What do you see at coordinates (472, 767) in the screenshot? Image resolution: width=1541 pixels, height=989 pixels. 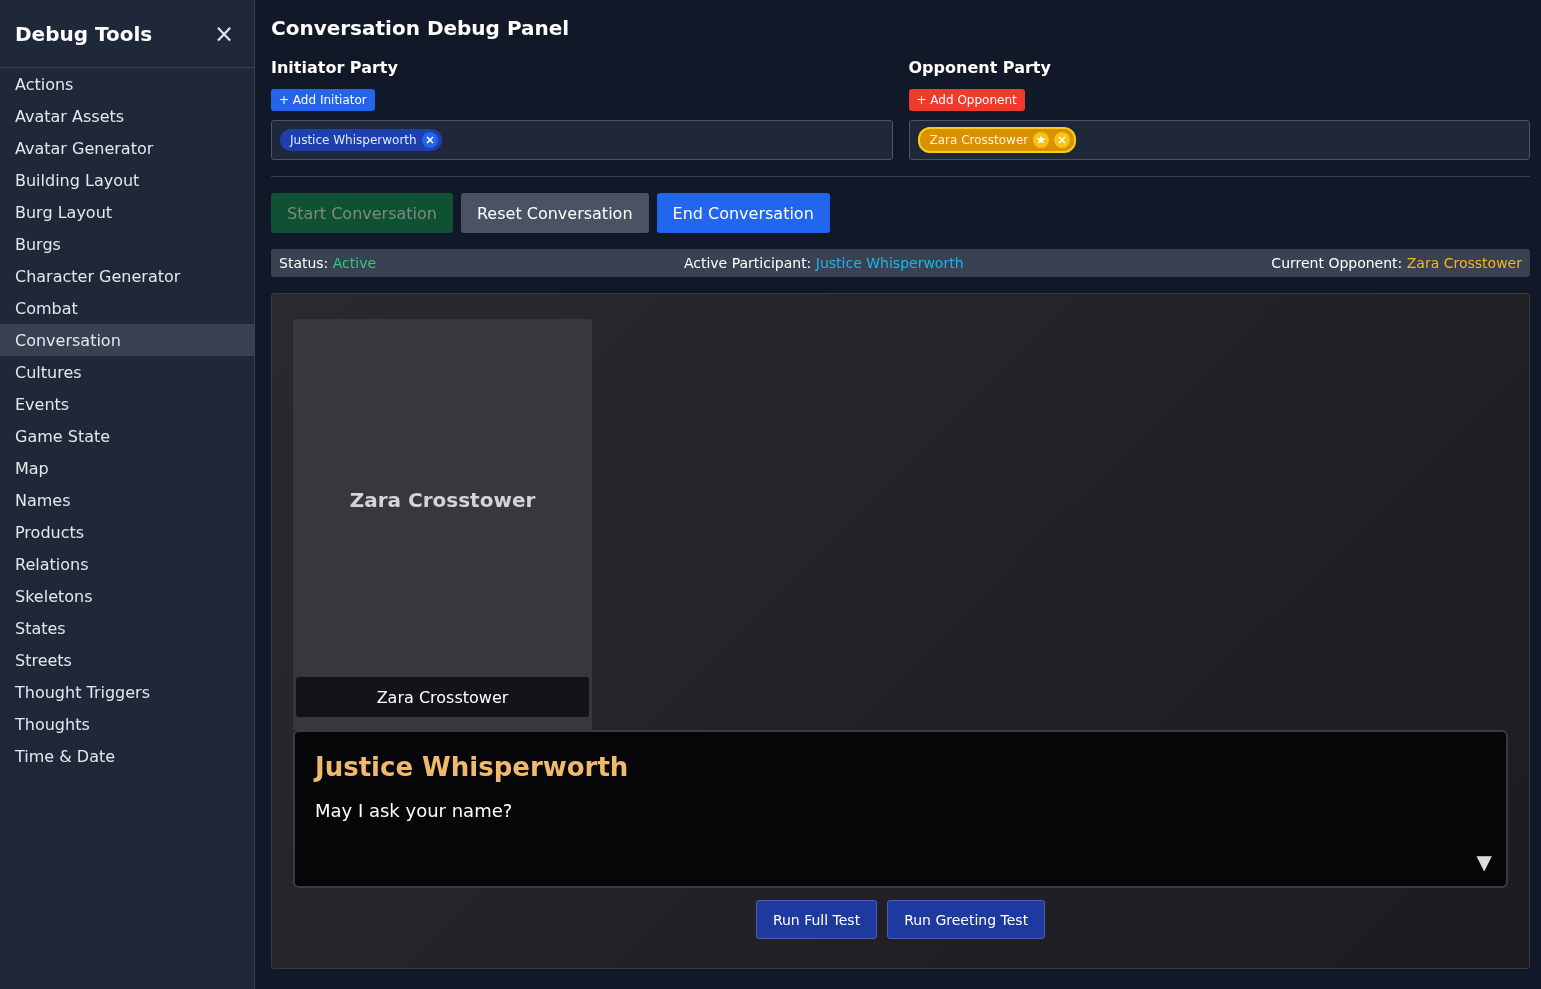 I see `speaker-name: Justice Whisperworth` at bounding box center [472, 767].